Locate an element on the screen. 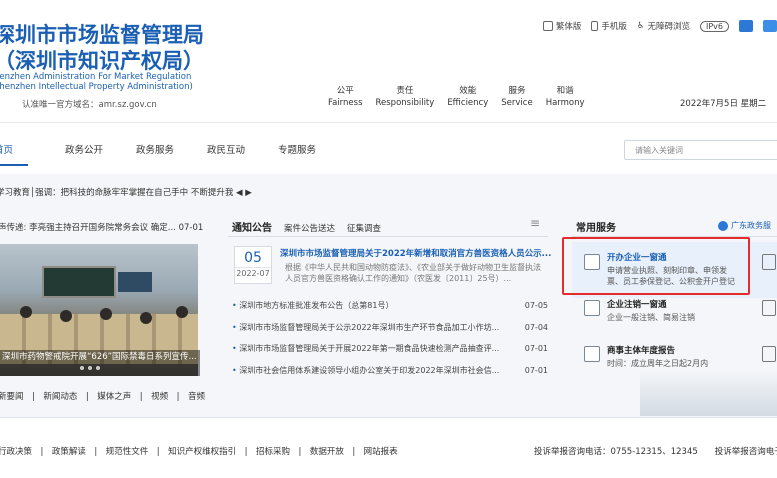 The height and width of the screenshot is (478, 777). value-efficiency: 效能 Efficiency is located at coordinates (467, 97).